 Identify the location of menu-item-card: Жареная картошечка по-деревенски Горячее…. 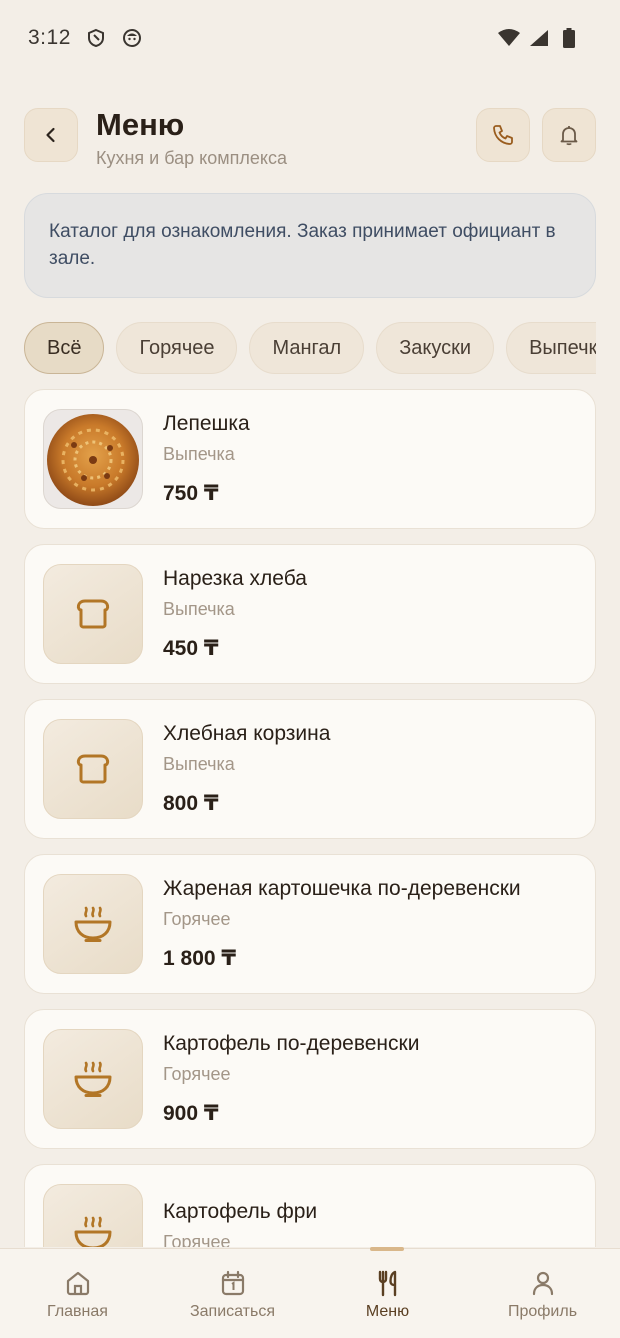
(310, 924).